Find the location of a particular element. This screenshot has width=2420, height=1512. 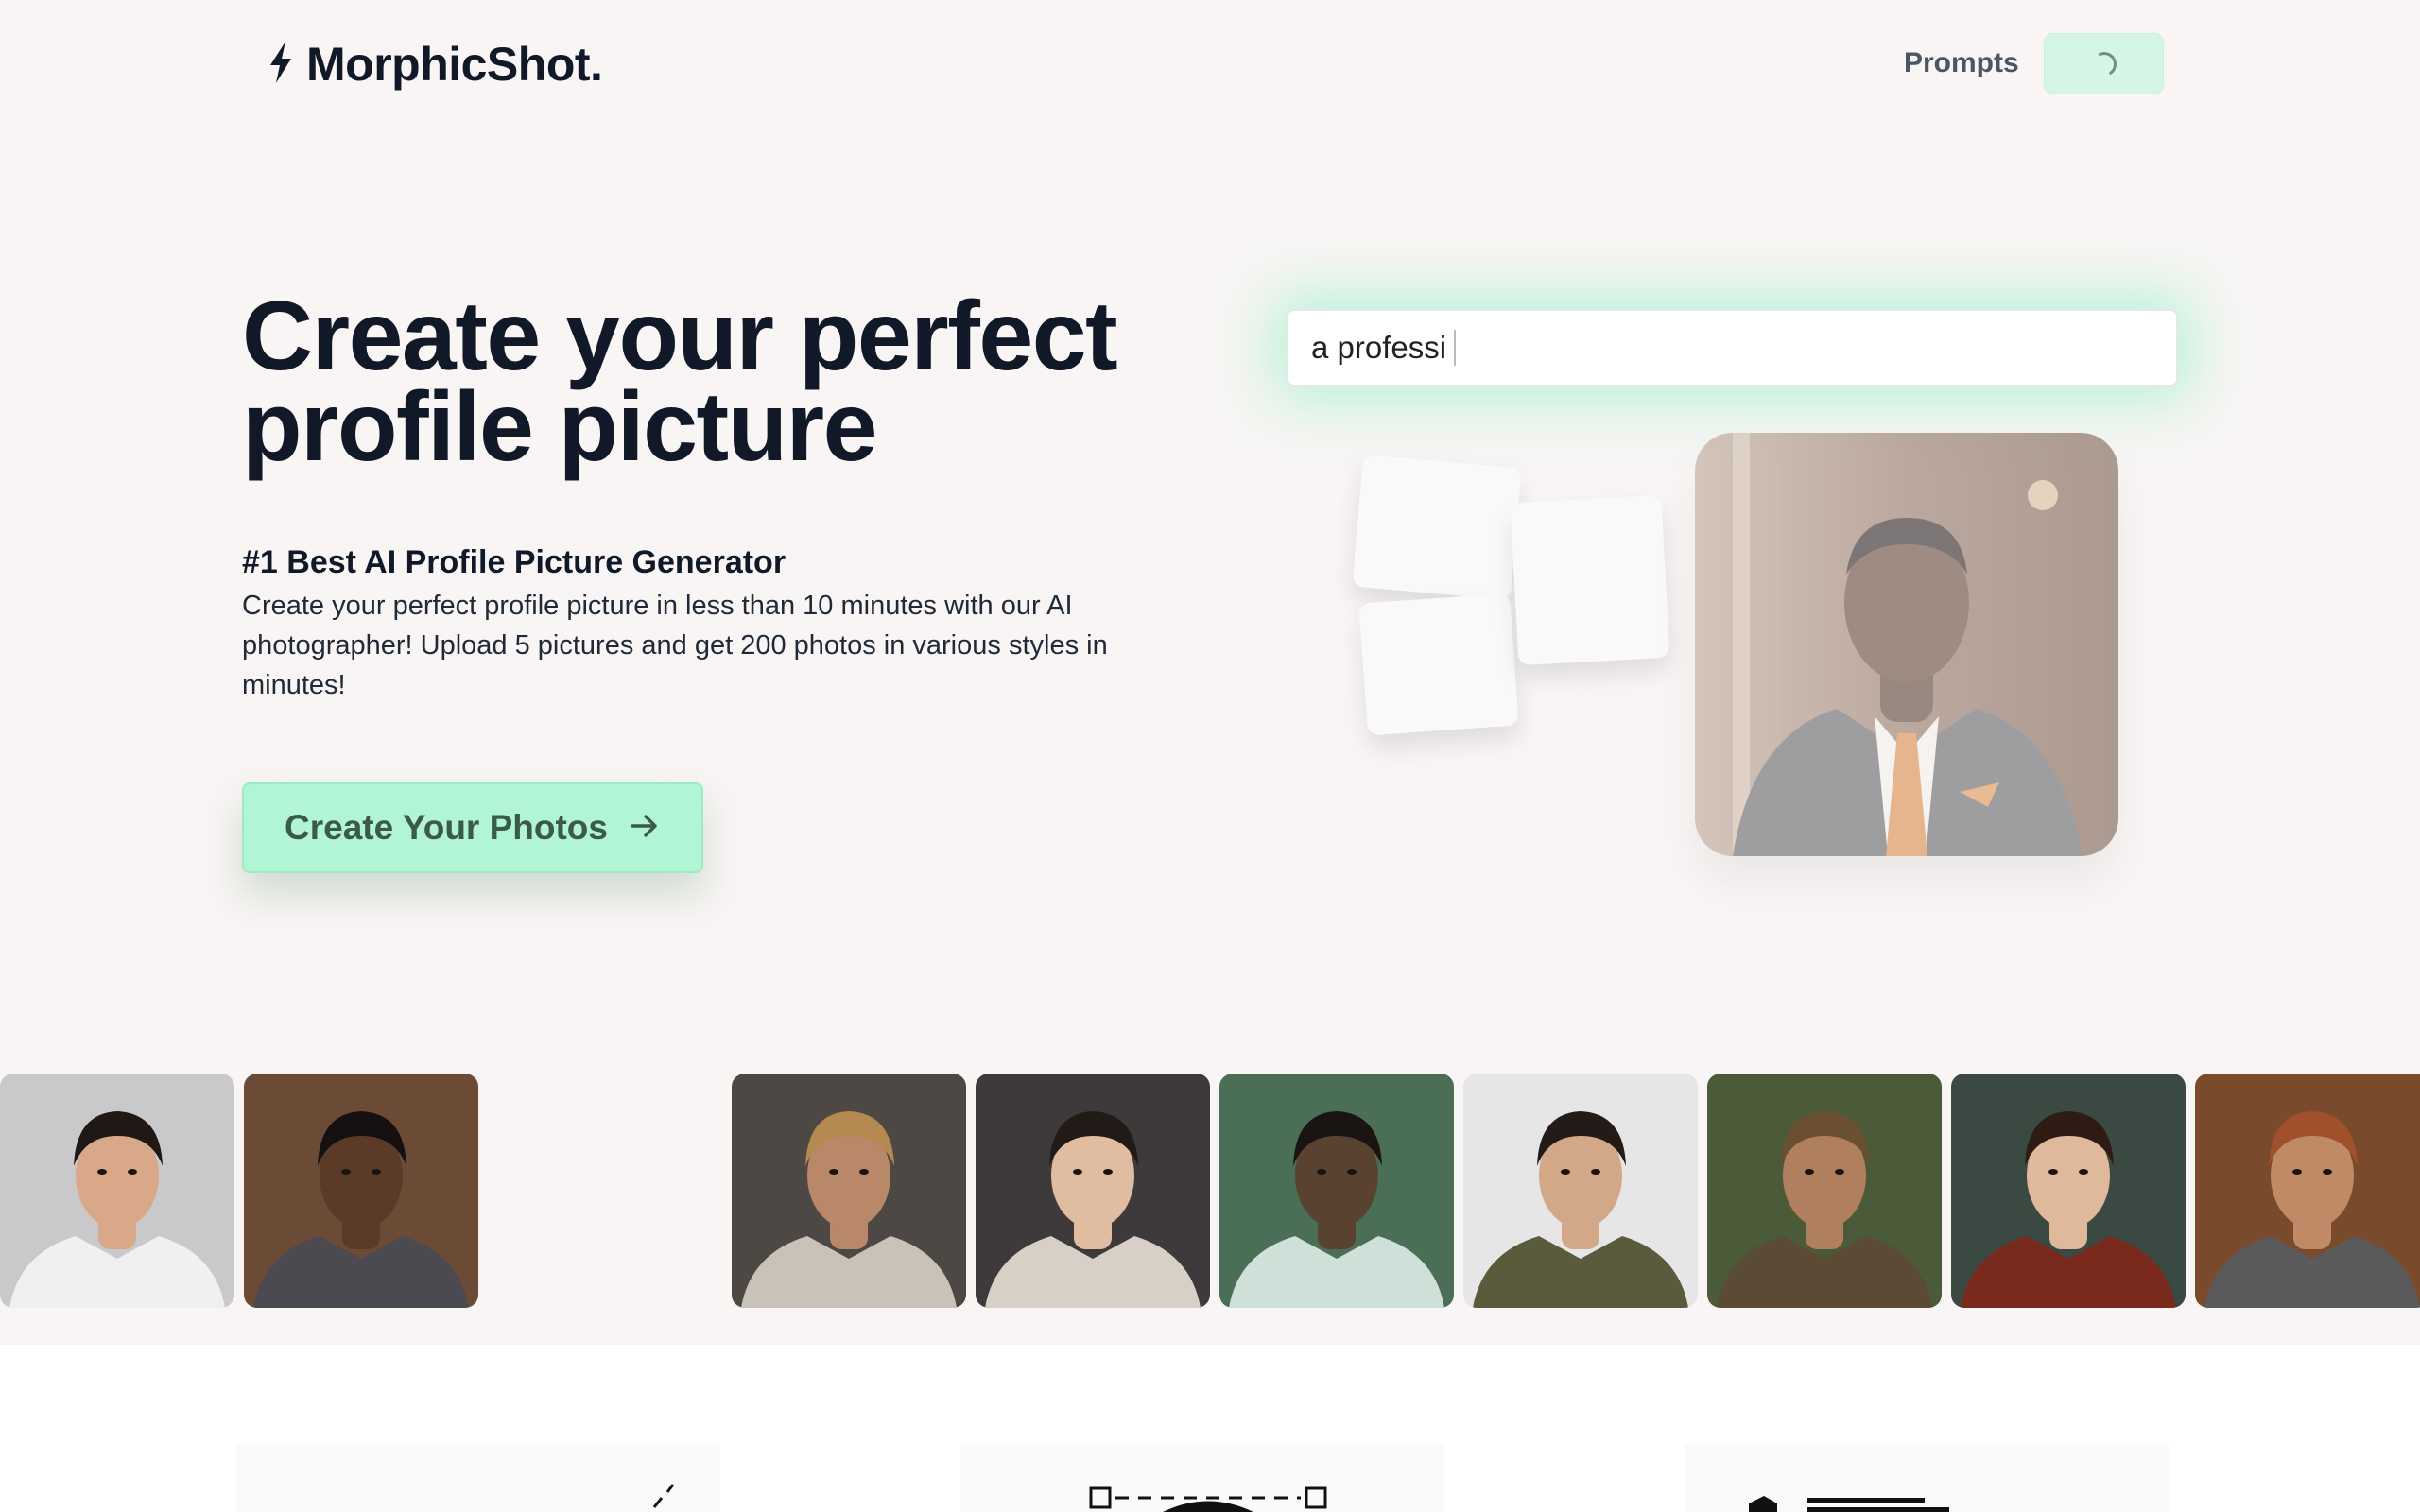

portrait-warrior-armor is located at coordinates (849, 1191).